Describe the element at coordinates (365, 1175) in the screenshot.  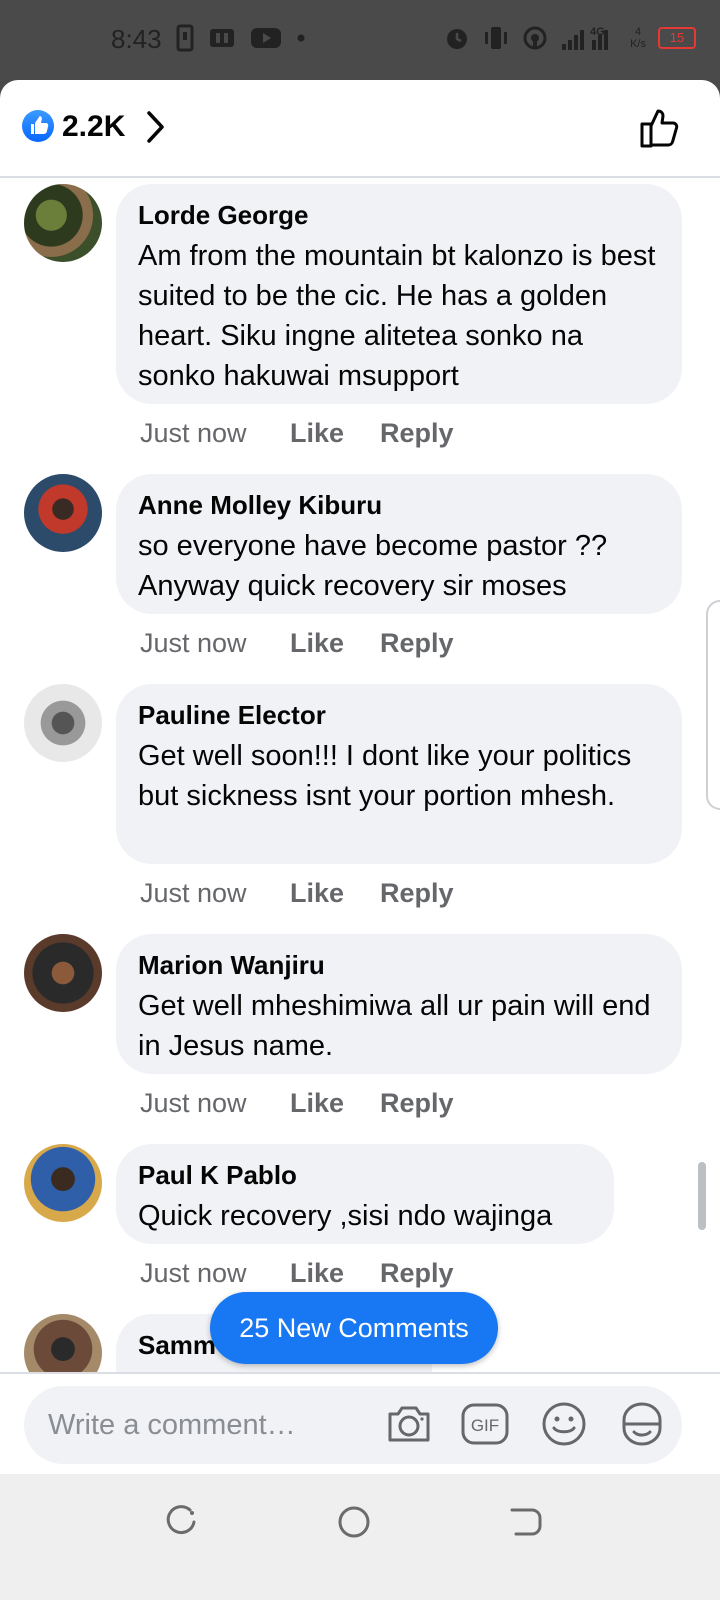
I see `comment-author: Paul K Pablo` at that location.